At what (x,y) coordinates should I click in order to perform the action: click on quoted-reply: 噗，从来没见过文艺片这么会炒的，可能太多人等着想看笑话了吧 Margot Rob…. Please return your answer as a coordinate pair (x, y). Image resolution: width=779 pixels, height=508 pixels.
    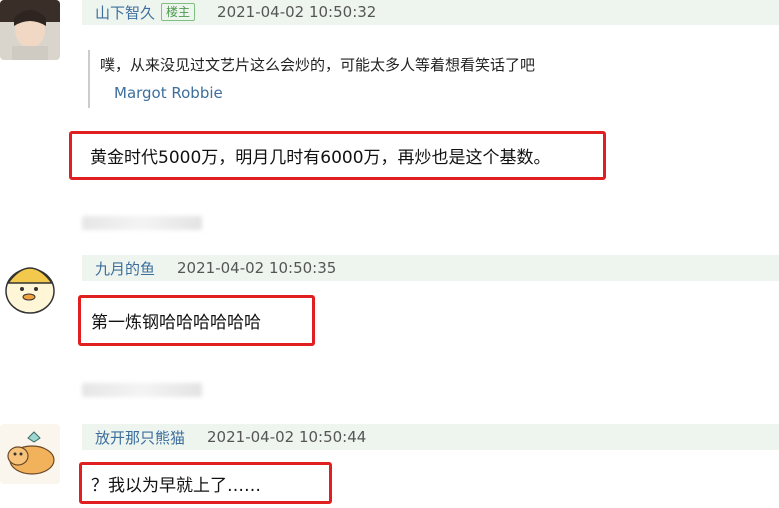
    Looking at the image, I should click on (311, 79).